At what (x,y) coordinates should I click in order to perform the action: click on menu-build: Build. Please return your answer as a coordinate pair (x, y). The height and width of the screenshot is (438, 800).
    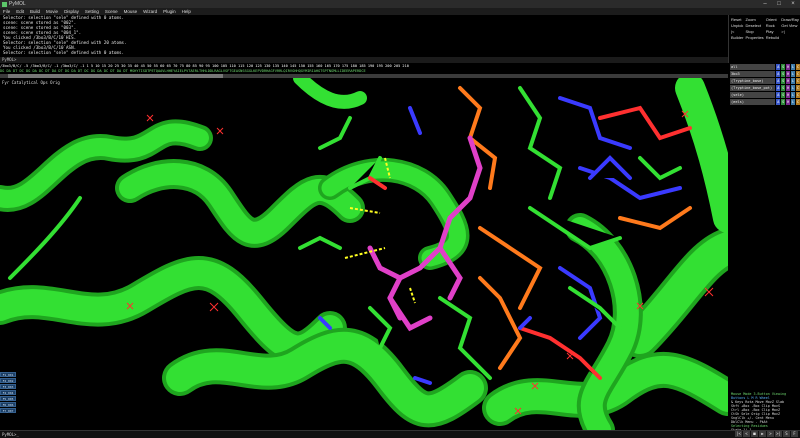
    Looking at the image, I should click on (35, 11).